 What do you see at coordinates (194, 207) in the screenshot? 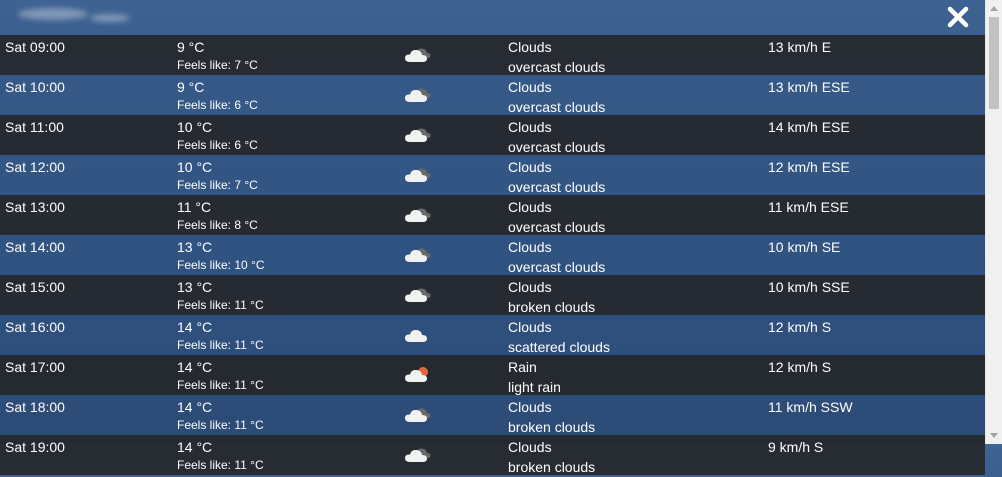
I see `forecast-temperature: 11 °C` at bounding box center [194, 207].